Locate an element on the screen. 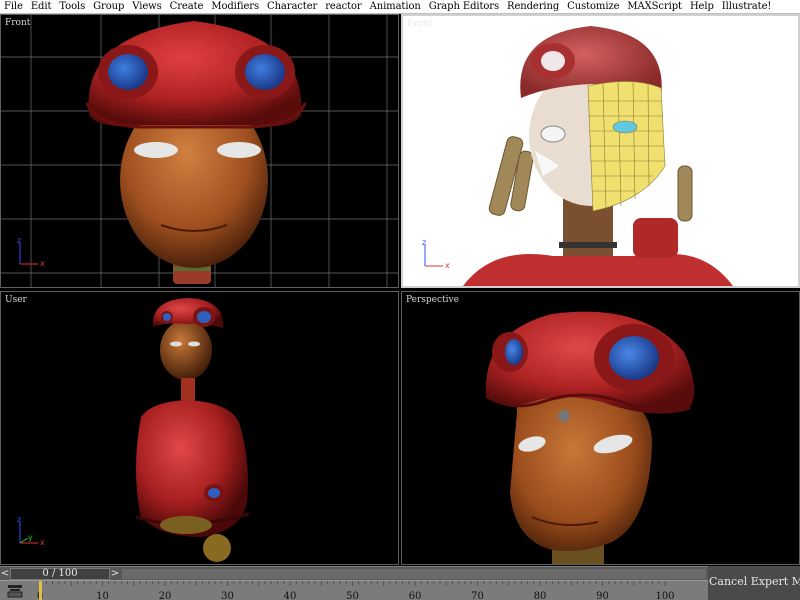 The height and width of the screenshot is (600, 800). track-tick-label: 40 is located at coordinates (290, 595).